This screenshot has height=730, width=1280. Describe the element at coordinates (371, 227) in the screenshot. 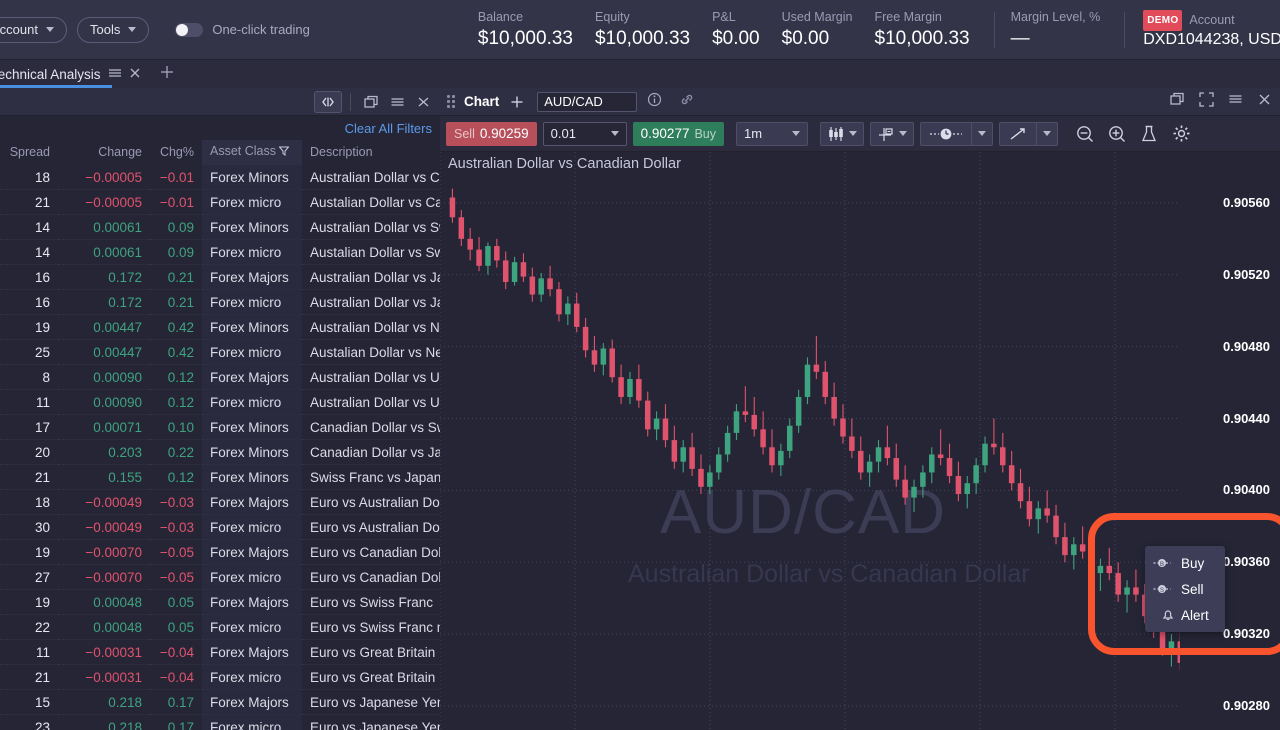

I see `cell-description: Australian Dollar vs Sw` at that location.